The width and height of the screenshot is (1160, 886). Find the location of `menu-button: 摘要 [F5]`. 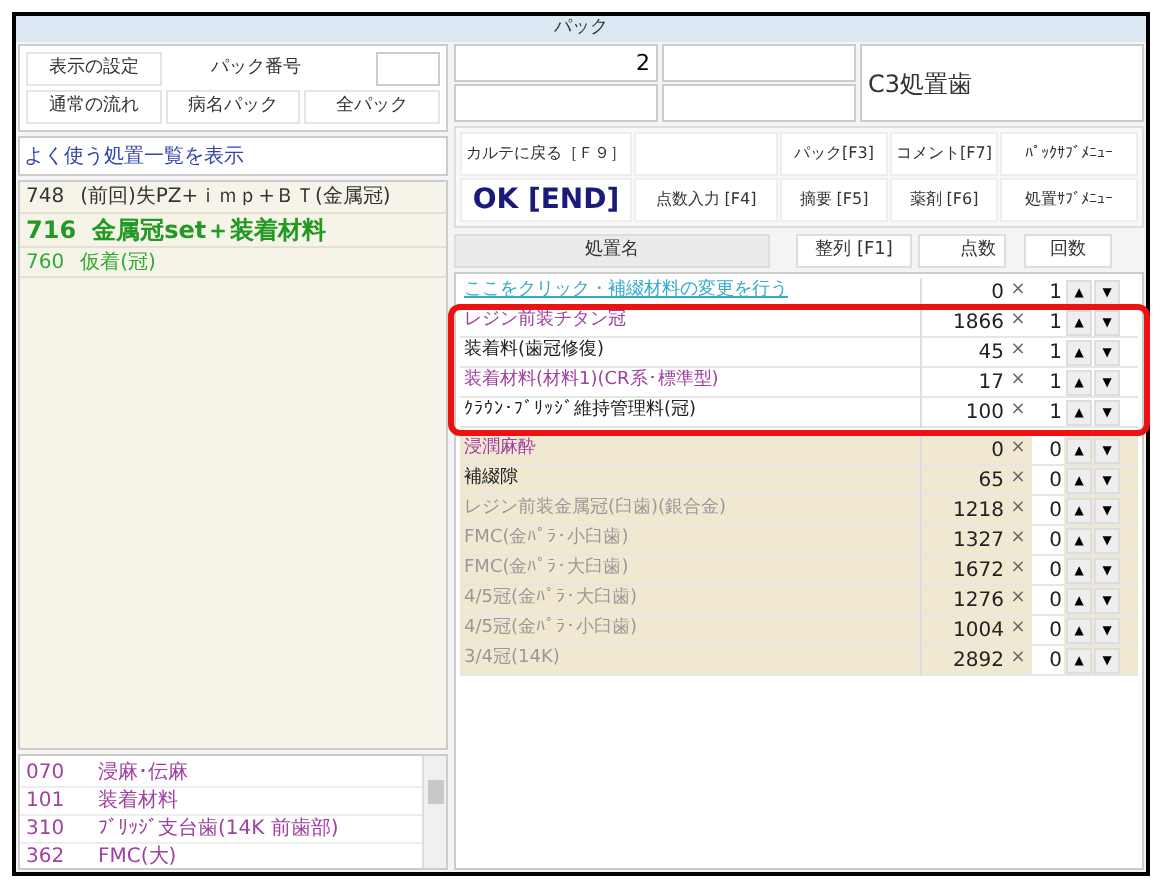

menu-button: 摘要 [F5] is located at coordinates (834, 200).